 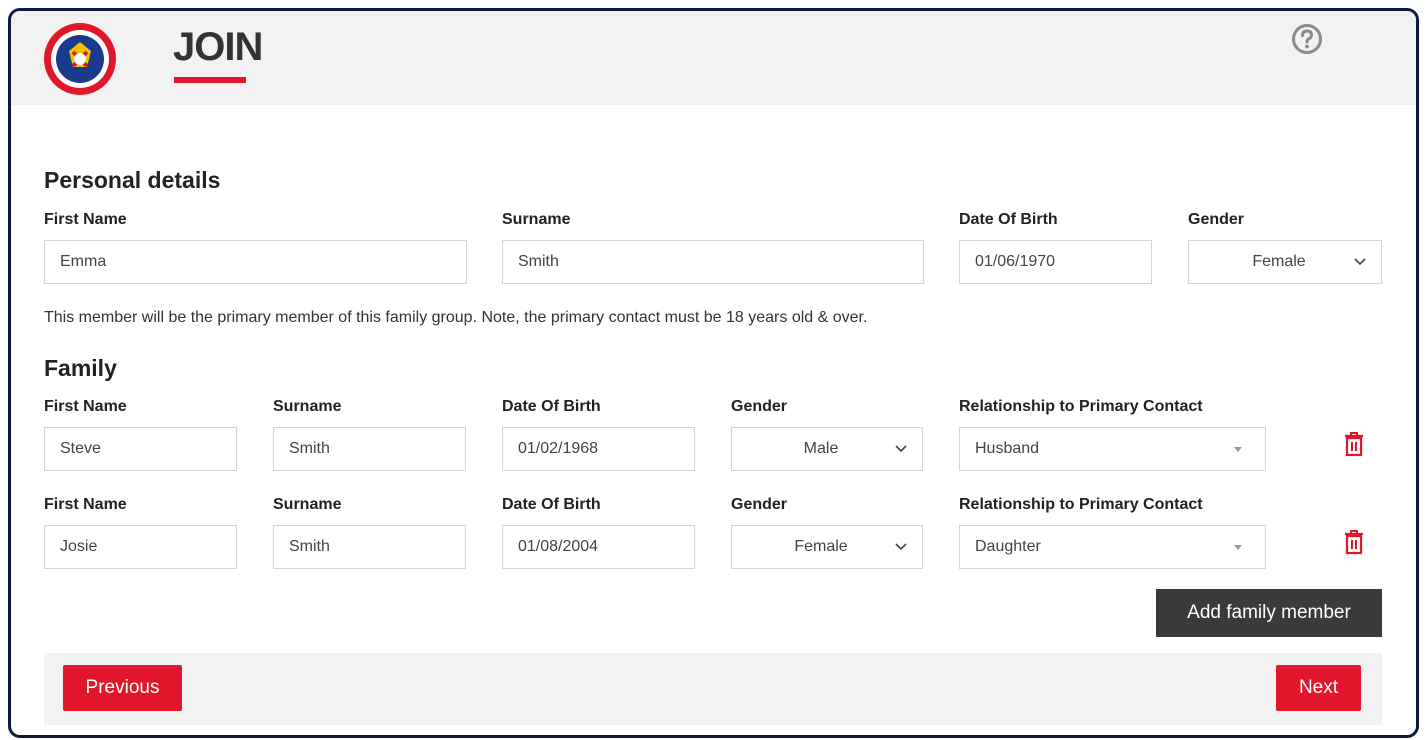 What do you see at coordinates (140, 449) in the screenshot?
I see `family-first-name-field: Steve` at bounding box center [140, 449].